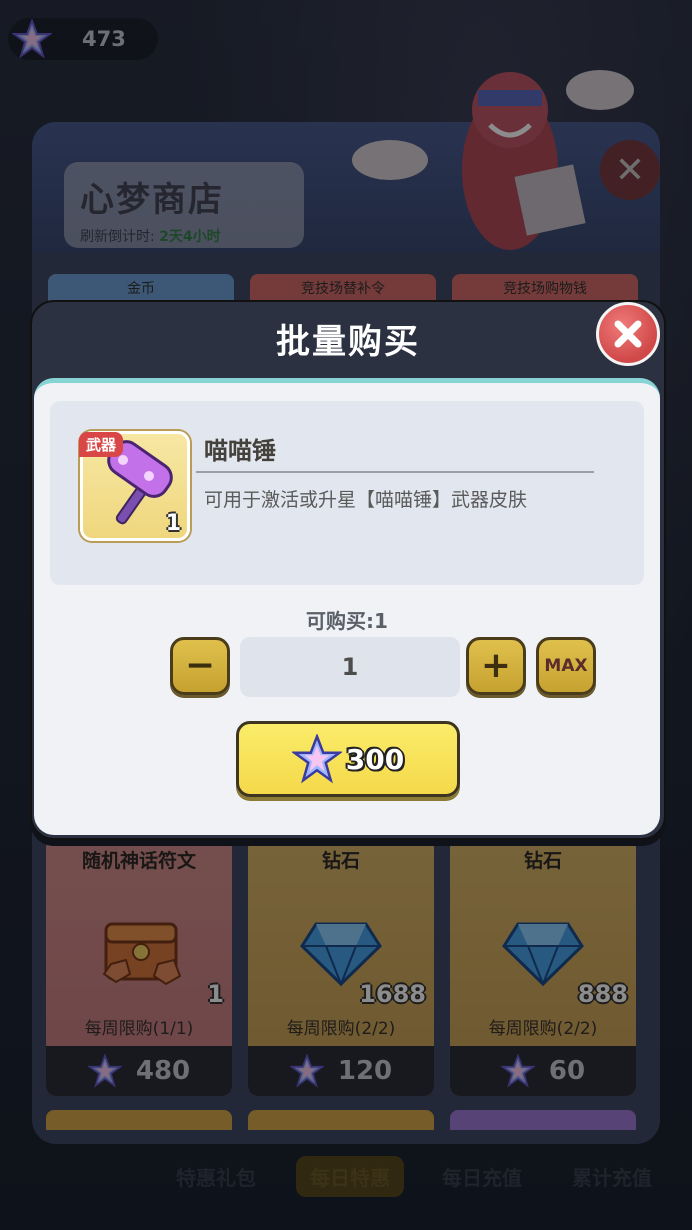 The width and height of the screenshot is (692, 1230). Describe the element at coordinates (350, 667) in the screenshot. I see `quantity-input` at that location.